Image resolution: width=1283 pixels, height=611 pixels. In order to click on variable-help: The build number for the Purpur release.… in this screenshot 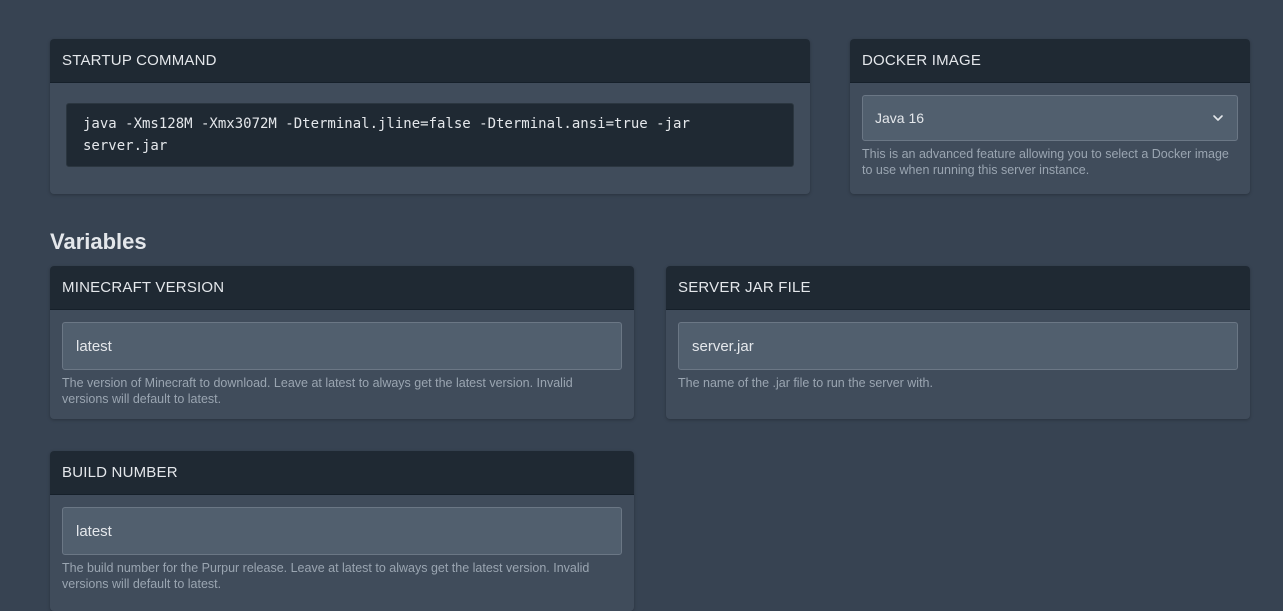, I will do `click(326, 576)`.